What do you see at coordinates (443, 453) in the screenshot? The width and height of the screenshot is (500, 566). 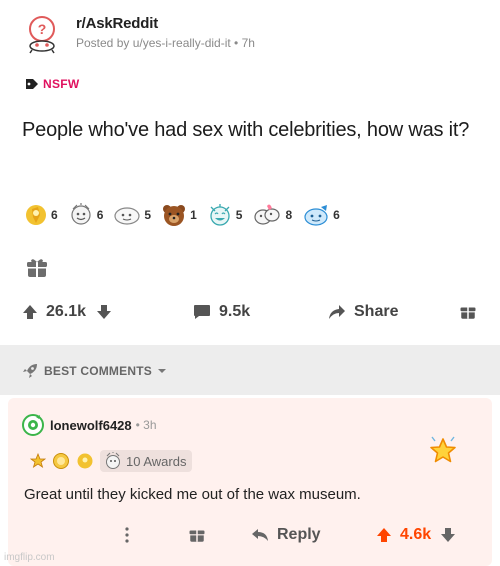 I see `featured-star-icon` at bounding box center [443, 453].